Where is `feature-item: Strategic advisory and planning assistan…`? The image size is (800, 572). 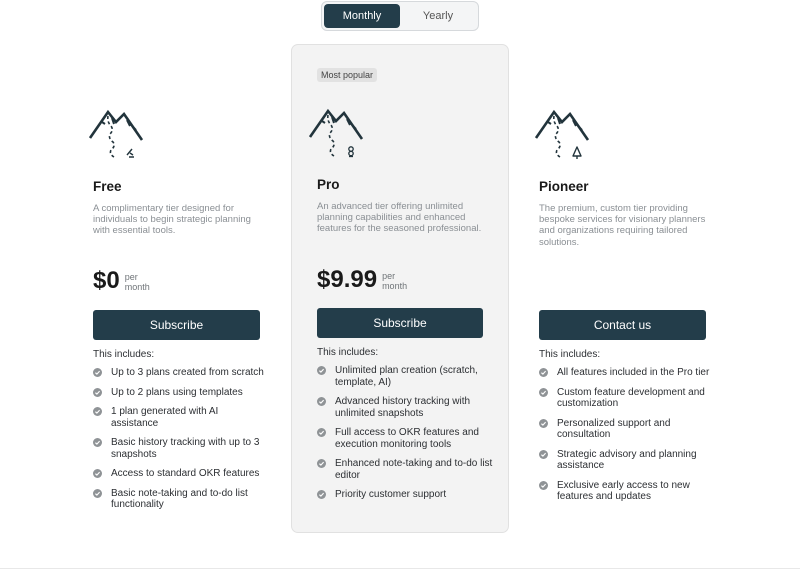
feature-item: Strategic advisory and planning assistan… is located at coordinates (626, 460).